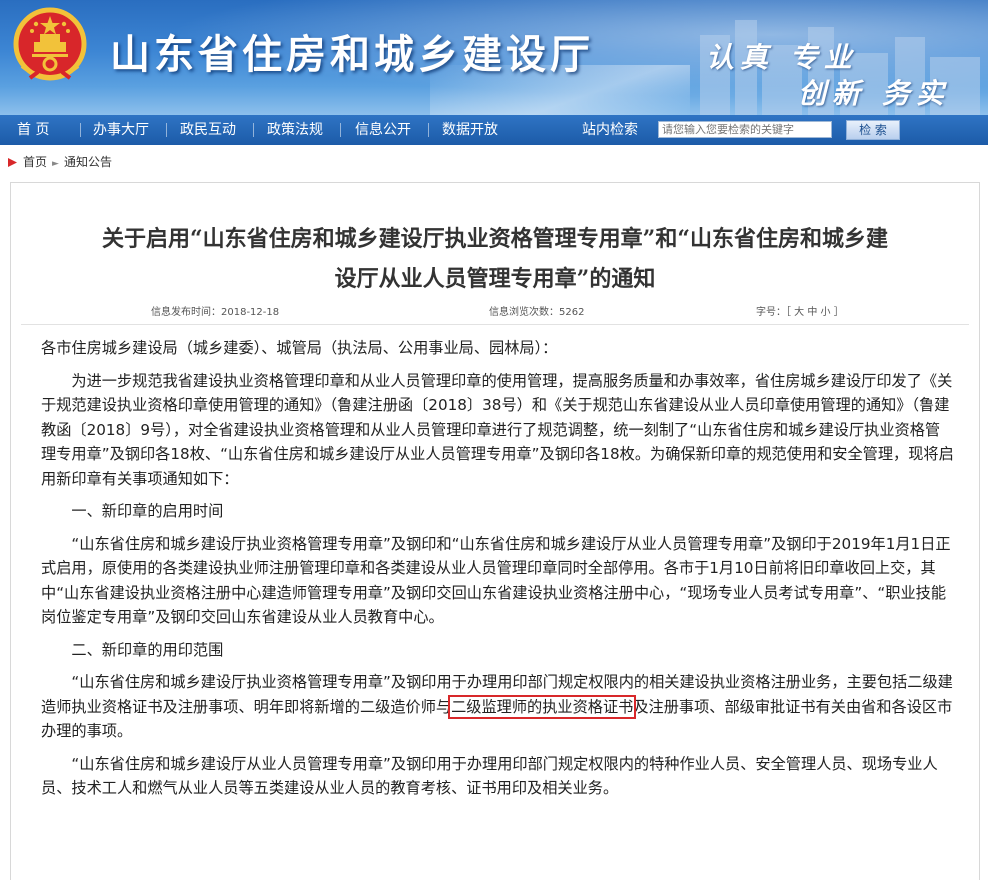 The image size is (988, 880). What do you see at coordinates (537, 312) in the screenshot?
I see `view-count: 信息浏览次数：5262` at bounding box center [537, 312].